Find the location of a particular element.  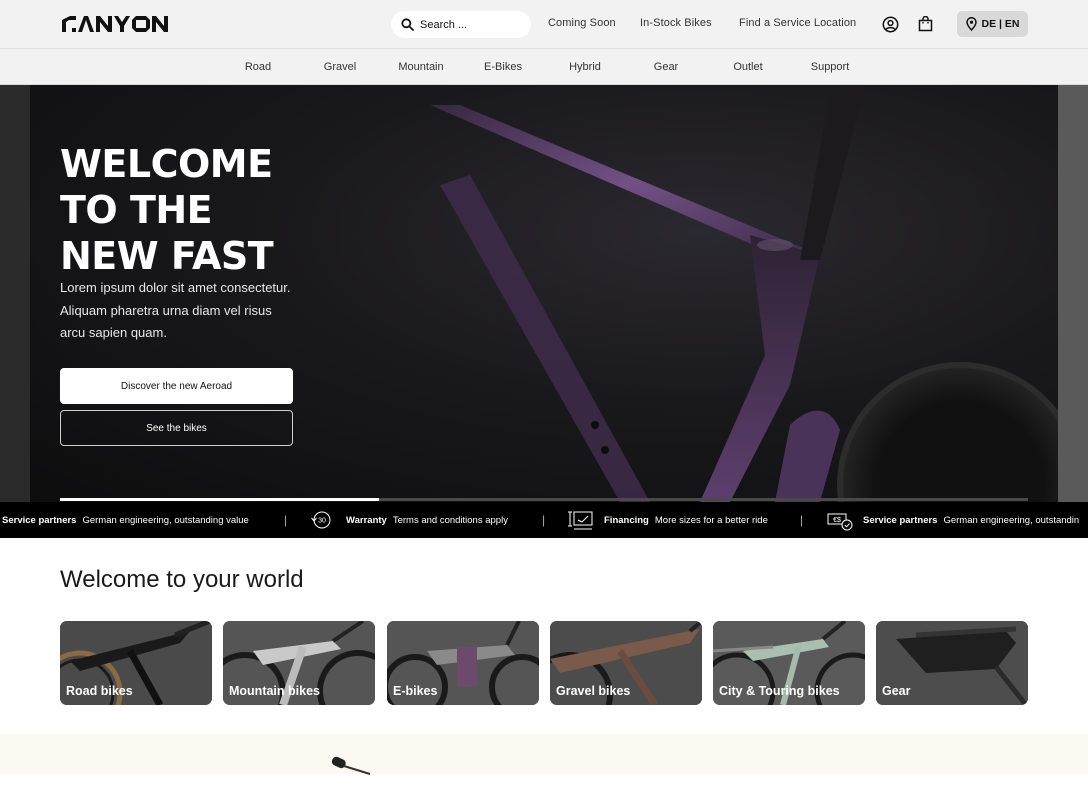

locale-switcher: DE | EN is located at coordinates (992, 24).